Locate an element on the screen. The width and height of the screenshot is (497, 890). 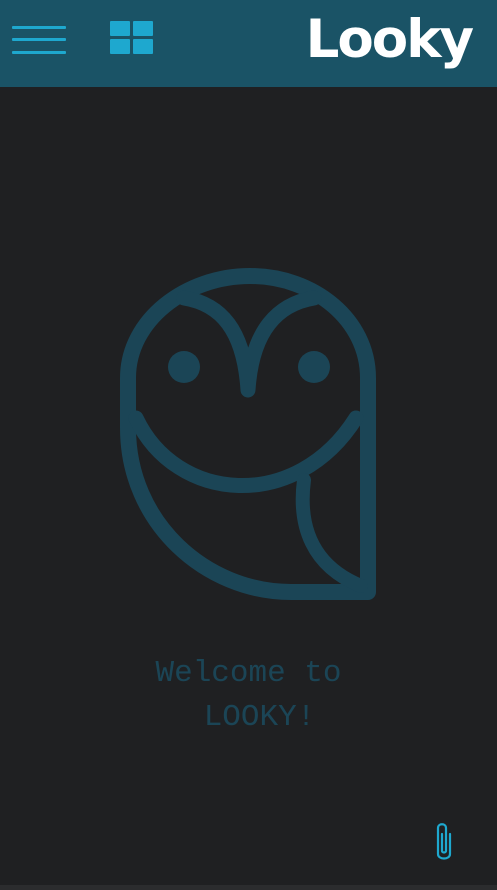
attach-button is located at coordinates (444, 842).